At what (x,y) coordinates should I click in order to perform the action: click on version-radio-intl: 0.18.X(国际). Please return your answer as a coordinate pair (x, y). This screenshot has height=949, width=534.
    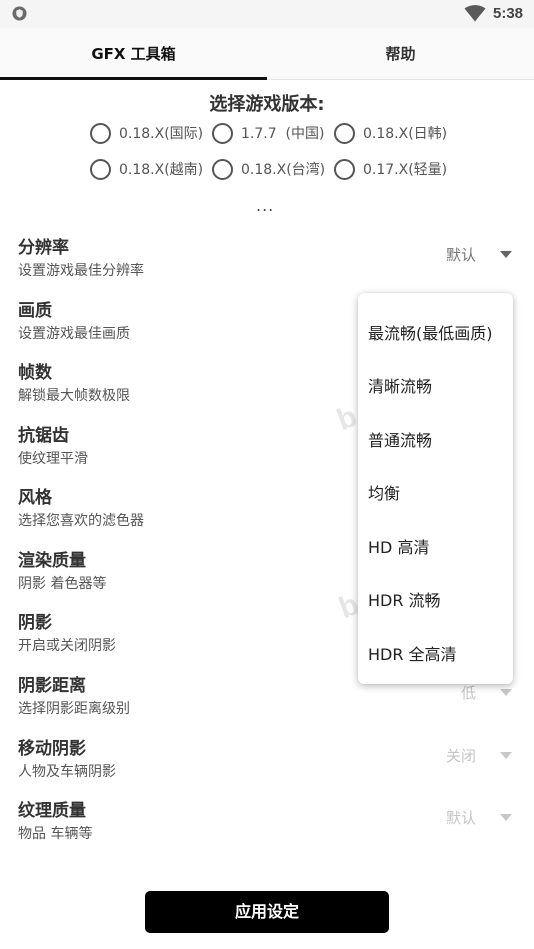
    Looking at the image, I should click on (146, 133).